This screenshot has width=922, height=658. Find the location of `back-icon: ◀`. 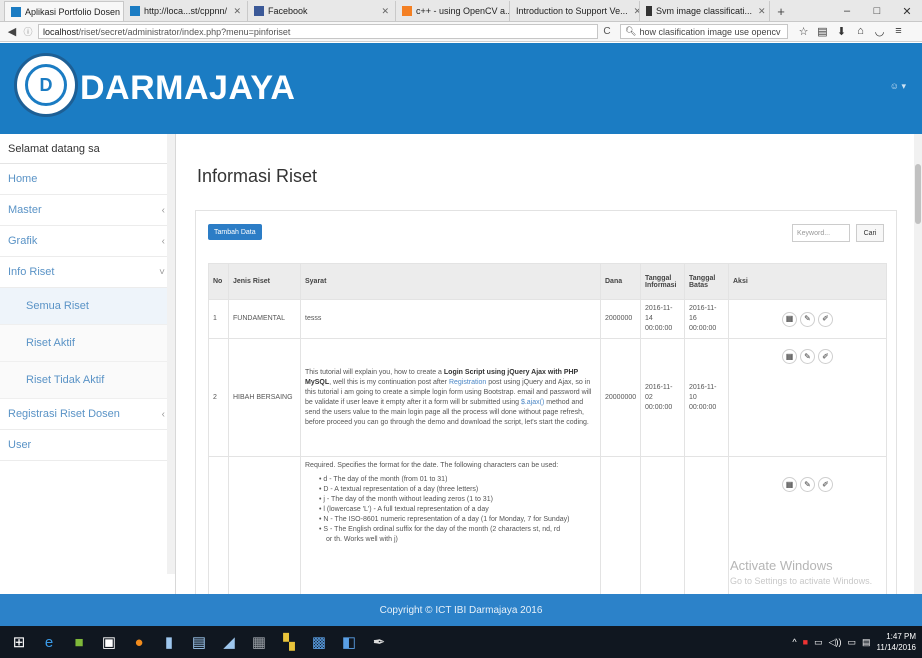

back-icon: ◀ is located at coordinates (12, 32).